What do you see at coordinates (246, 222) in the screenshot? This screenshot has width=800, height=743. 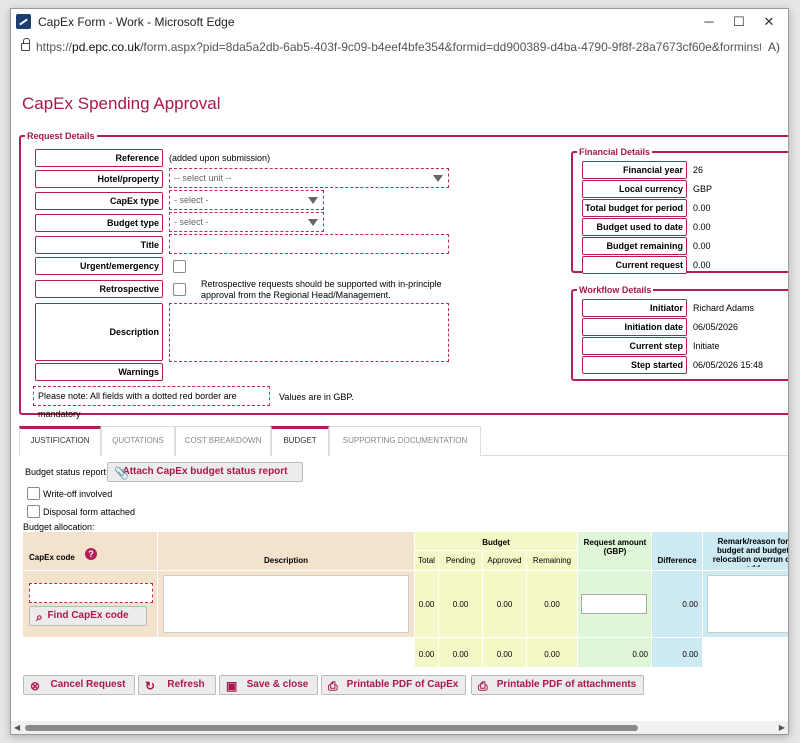 I see `budget-type-select: - select -` at bounding box center [246, 222].